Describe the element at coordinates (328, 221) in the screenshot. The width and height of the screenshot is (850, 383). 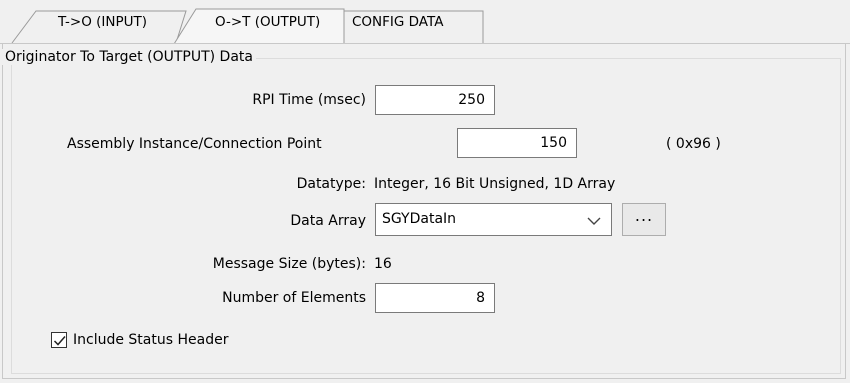
I see `data-array-label: Data Array` at that location.